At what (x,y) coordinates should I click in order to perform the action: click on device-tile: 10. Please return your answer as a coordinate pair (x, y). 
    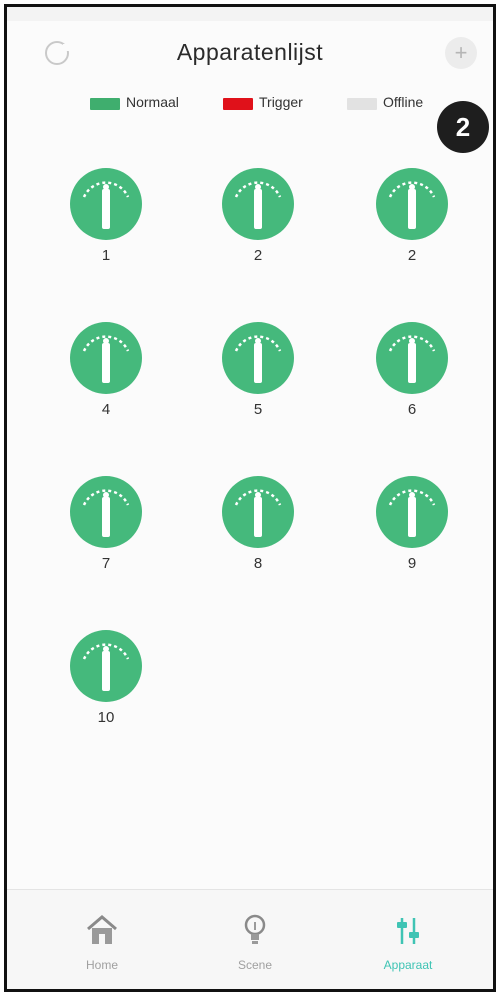
    Looking at the image, I should click on (106, 684).